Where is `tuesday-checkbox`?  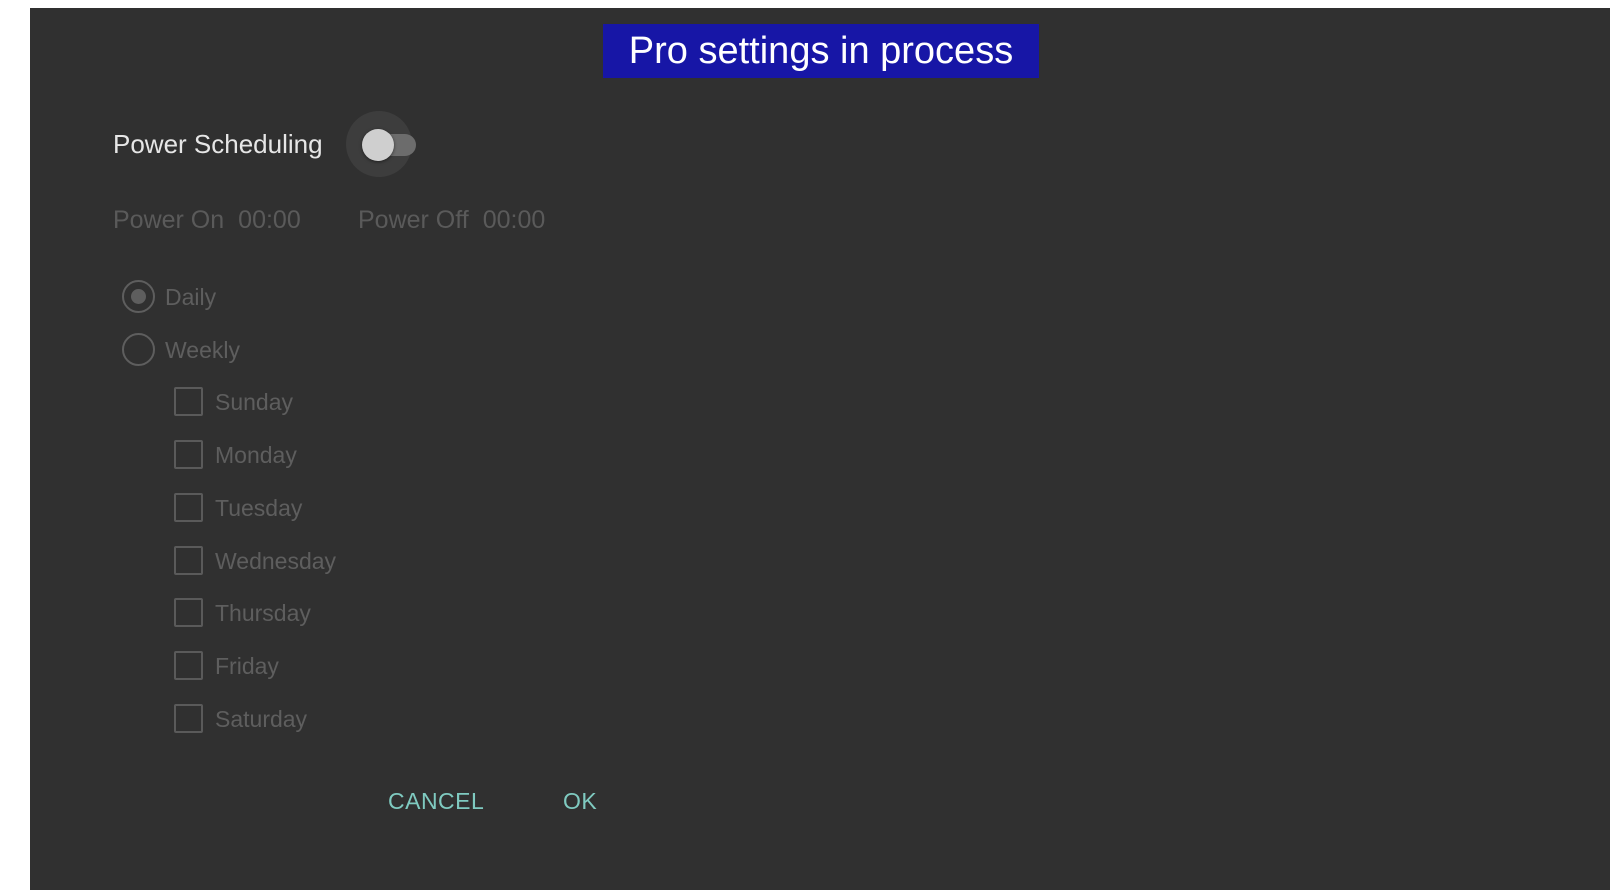
tuesday-checkbox is located at coordinates (188, 507).